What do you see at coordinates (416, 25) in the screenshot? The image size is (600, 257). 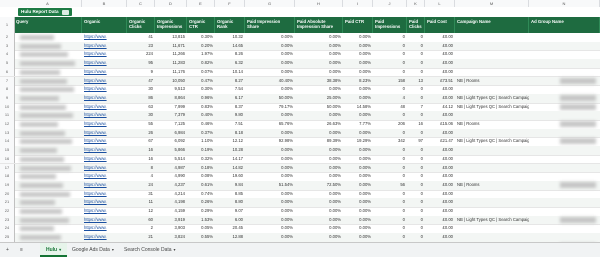 I see `column-header: Paid Clicks` at bounding box center [416, 25].